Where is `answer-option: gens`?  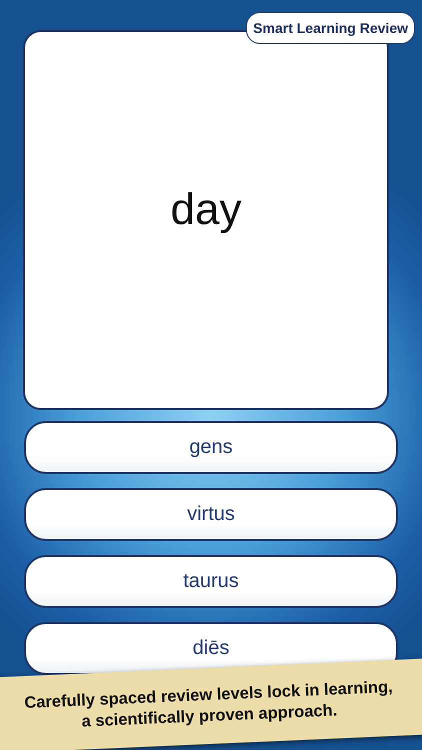
answer-option: gens is located at coordinates (211, 447).